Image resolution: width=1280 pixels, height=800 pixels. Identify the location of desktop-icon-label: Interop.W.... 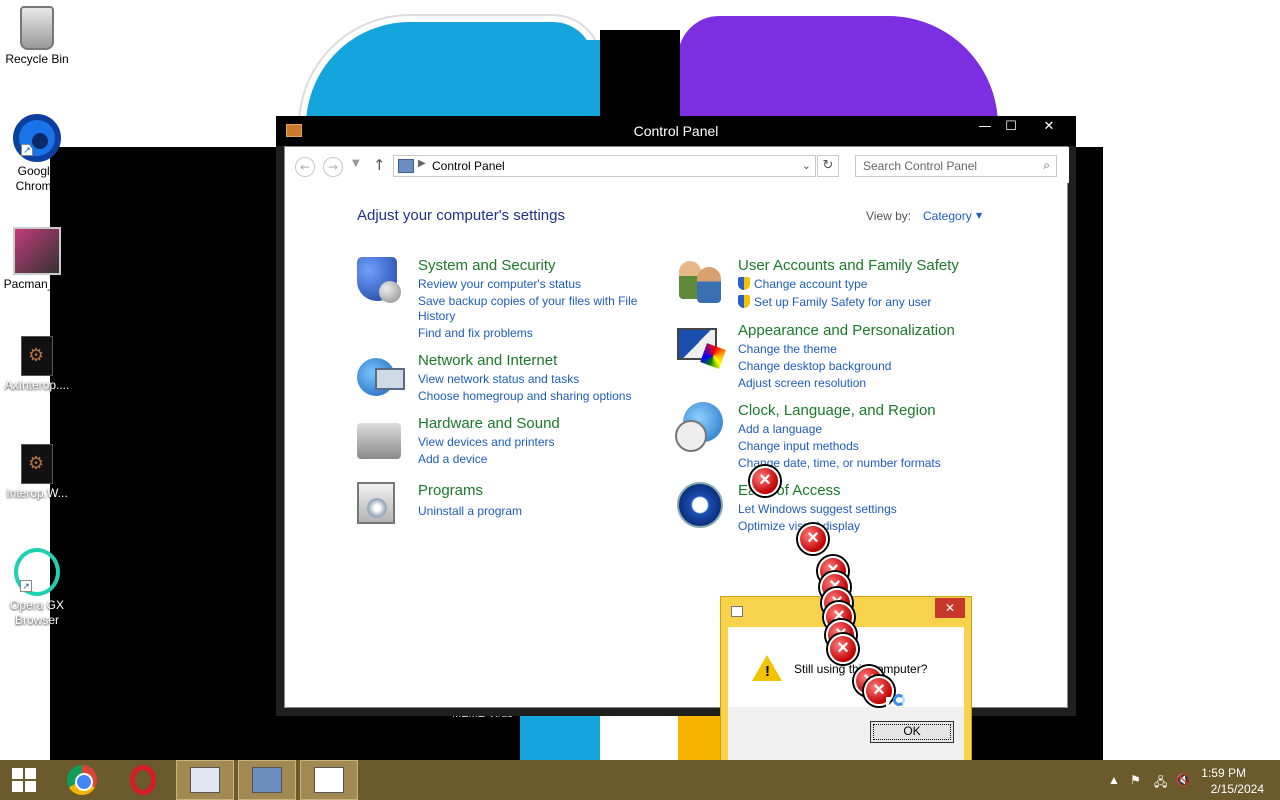
(37, 493).